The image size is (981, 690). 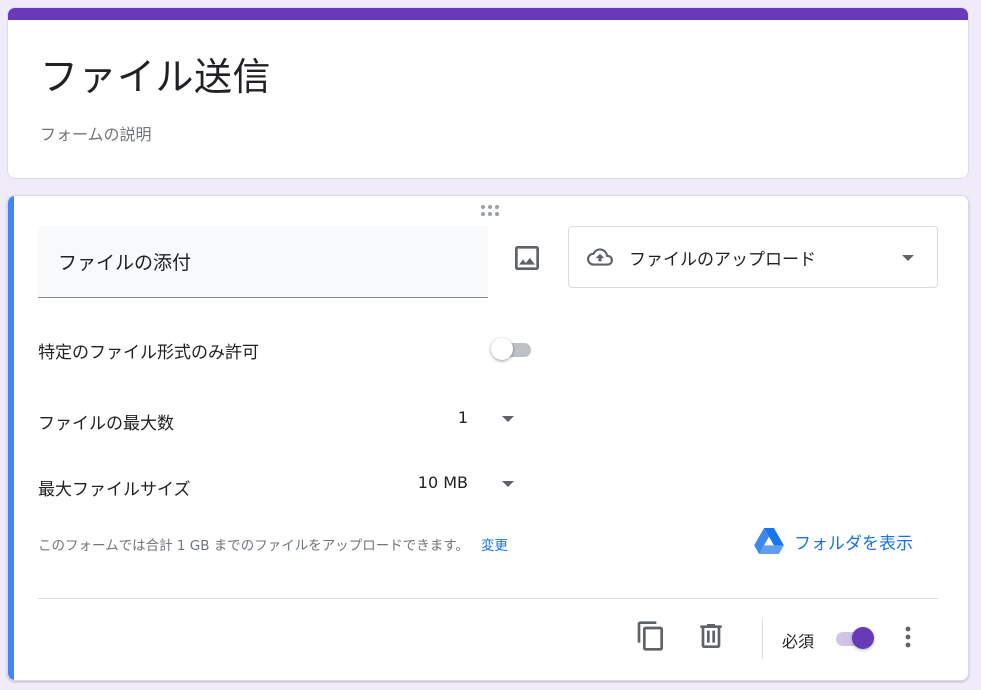 I want to click on specific-types-label: 特定のファイル形式のみ許可, so click(x=148, y=353).